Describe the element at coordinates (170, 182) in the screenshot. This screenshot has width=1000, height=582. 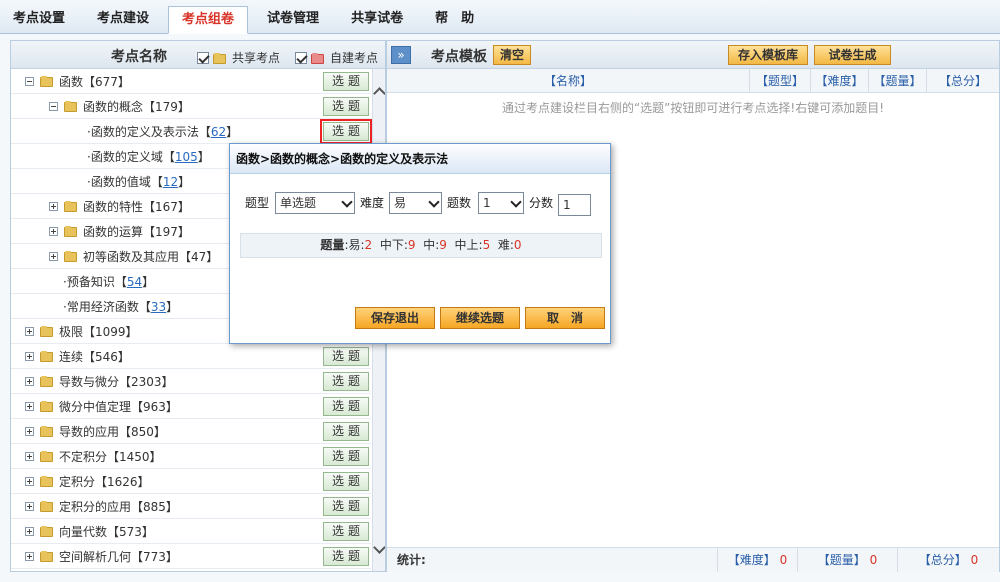
I see `question-count-link: 12` at that location.